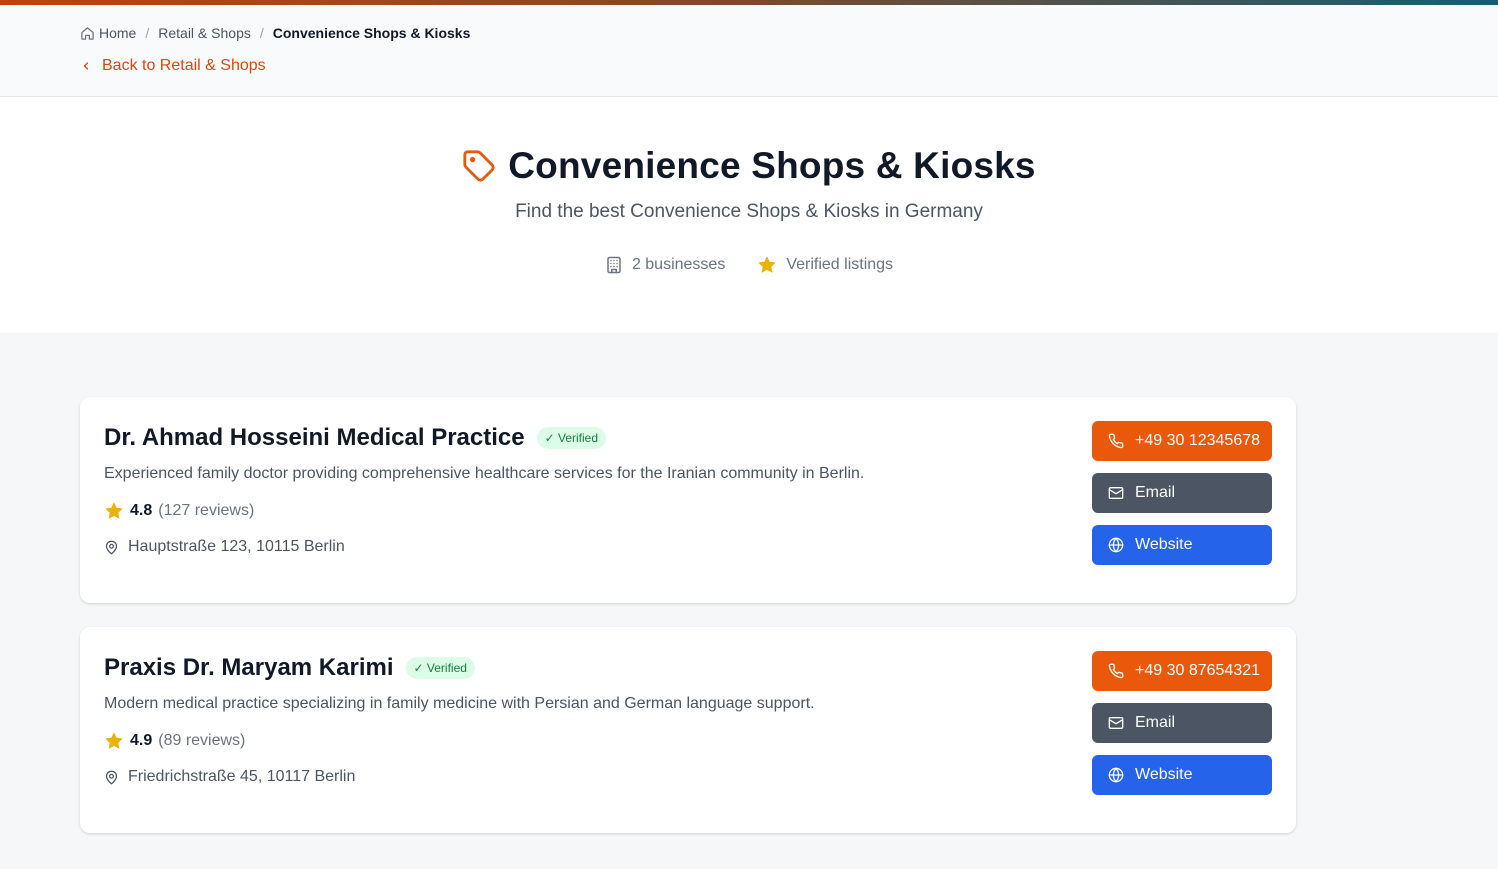 The width and height of the screenshot is (1498, 869). What do you see at coordinates (204, 33) in the screenshot?
I see `breadcrumb-retail-shops: Retail & Shops` at bounding box center [204, 33].